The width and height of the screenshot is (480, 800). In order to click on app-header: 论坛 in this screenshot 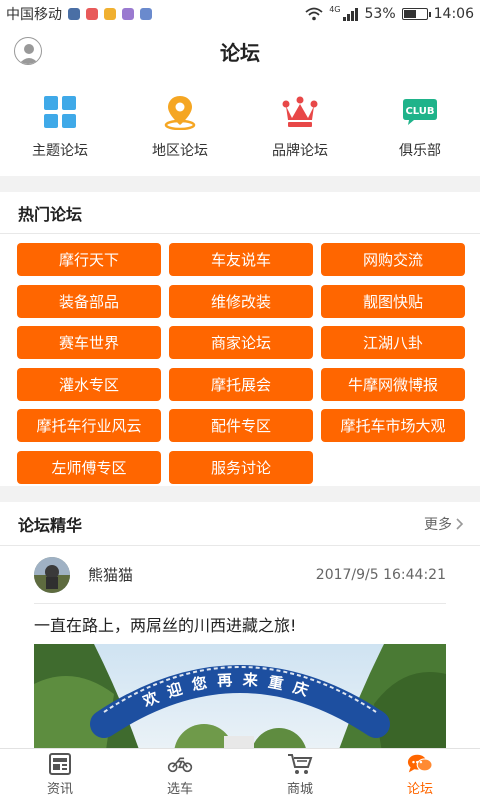, I will do `click(240, 51)`.